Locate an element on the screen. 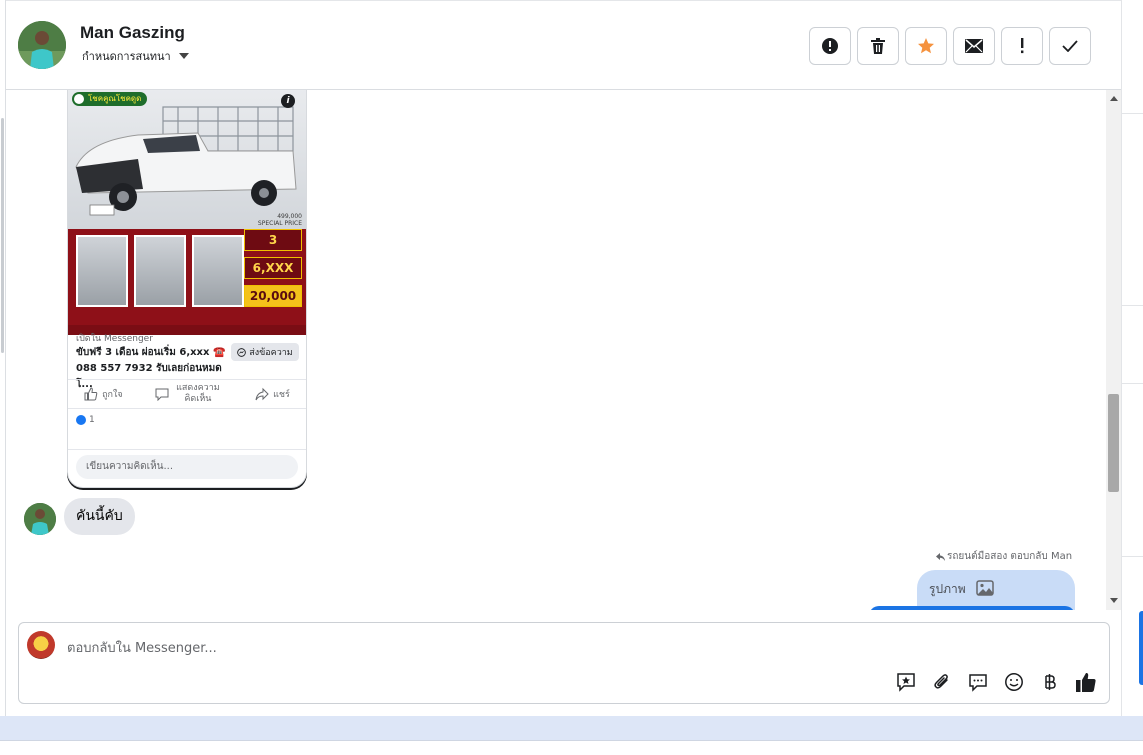 The width and height of the screenshot is (1143, 755). scroll-thumb is located at coordinates (1113, 443).